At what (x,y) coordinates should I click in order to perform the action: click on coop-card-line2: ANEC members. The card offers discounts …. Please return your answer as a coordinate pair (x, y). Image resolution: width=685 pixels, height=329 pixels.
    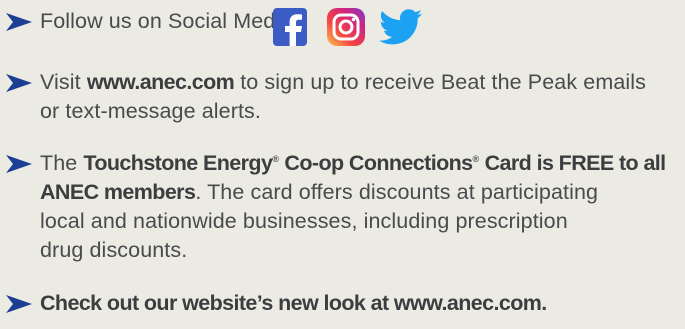
    Looking at the image, I should click on (319, 192).